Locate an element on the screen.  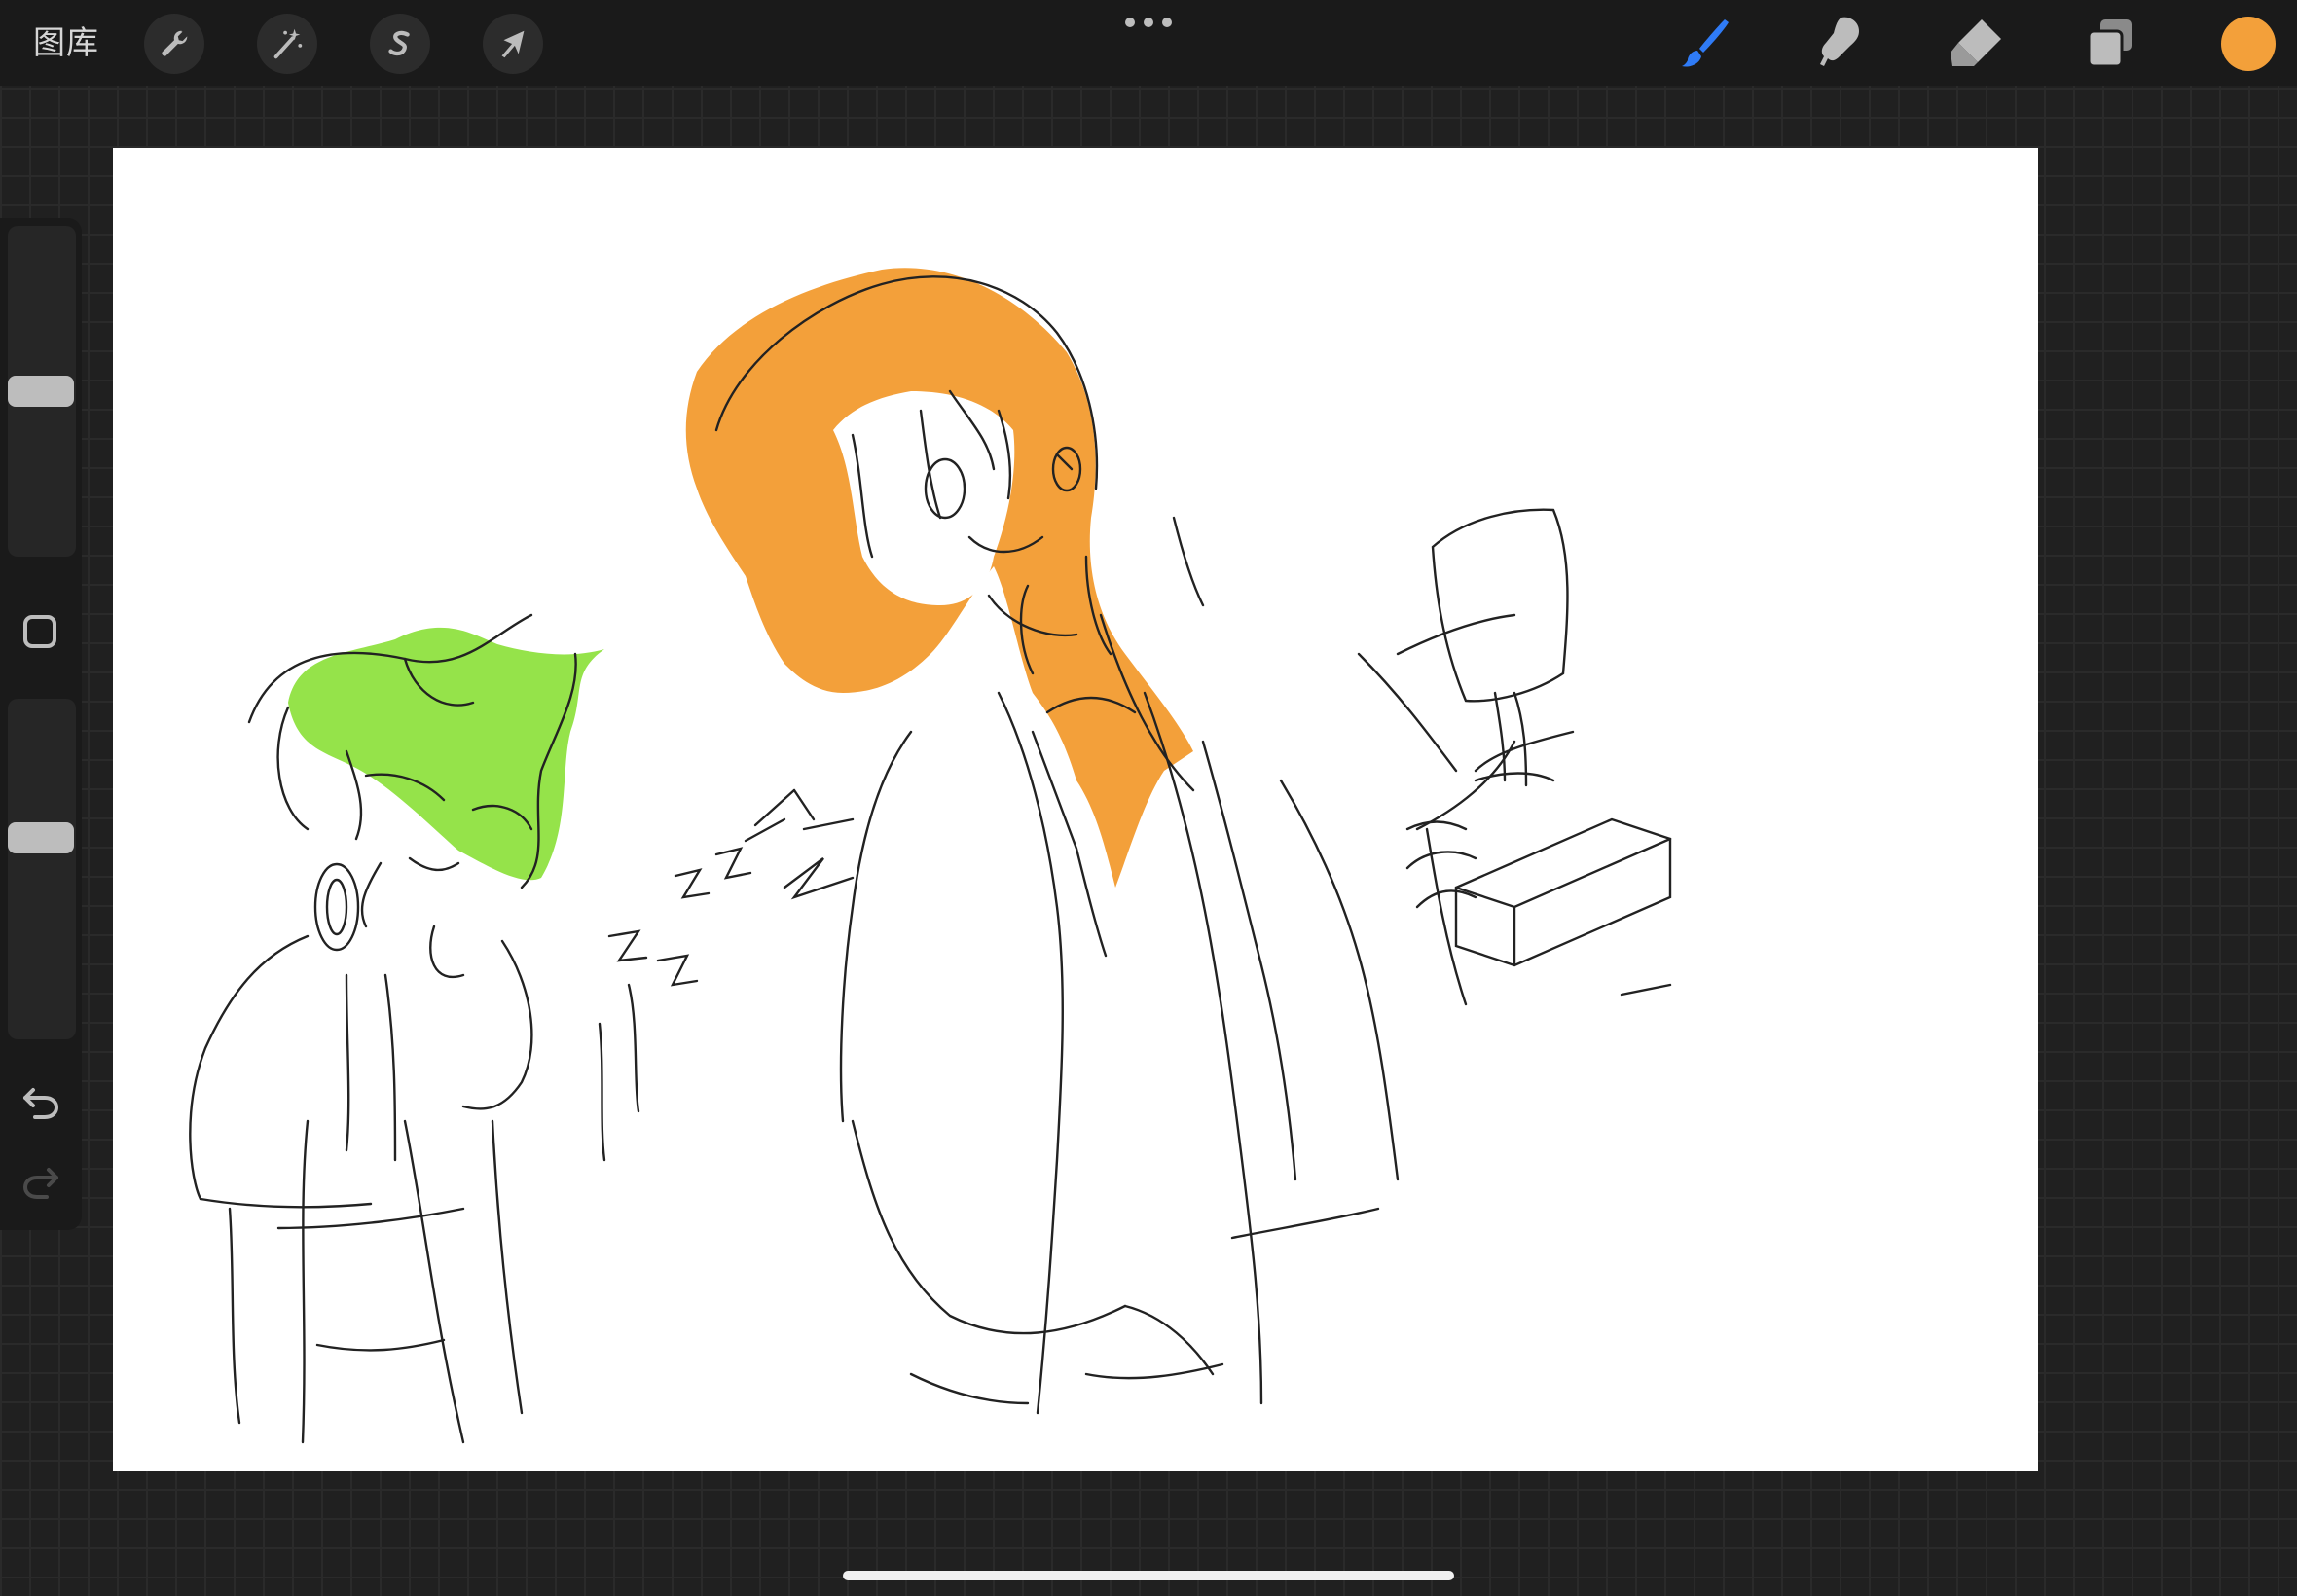
arrow-cursor-icon is located at coordinates (513, 44).